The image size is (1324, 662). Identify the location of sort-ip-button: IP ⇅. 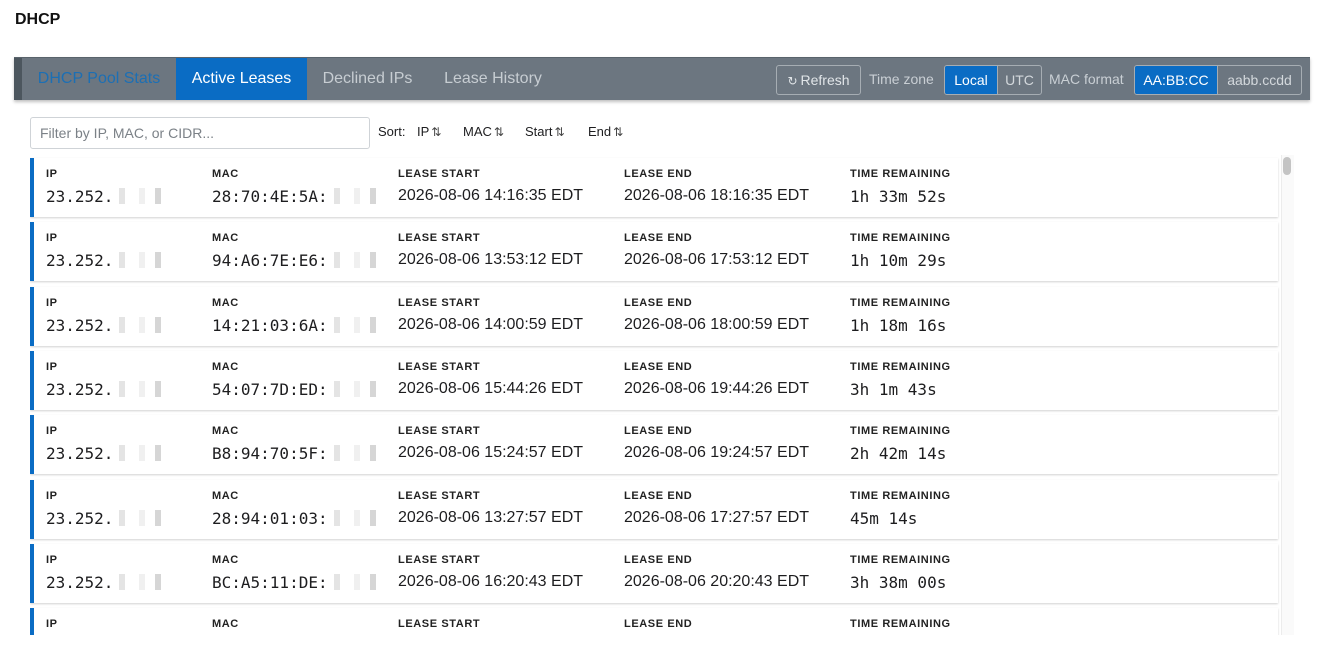
(429, 131).